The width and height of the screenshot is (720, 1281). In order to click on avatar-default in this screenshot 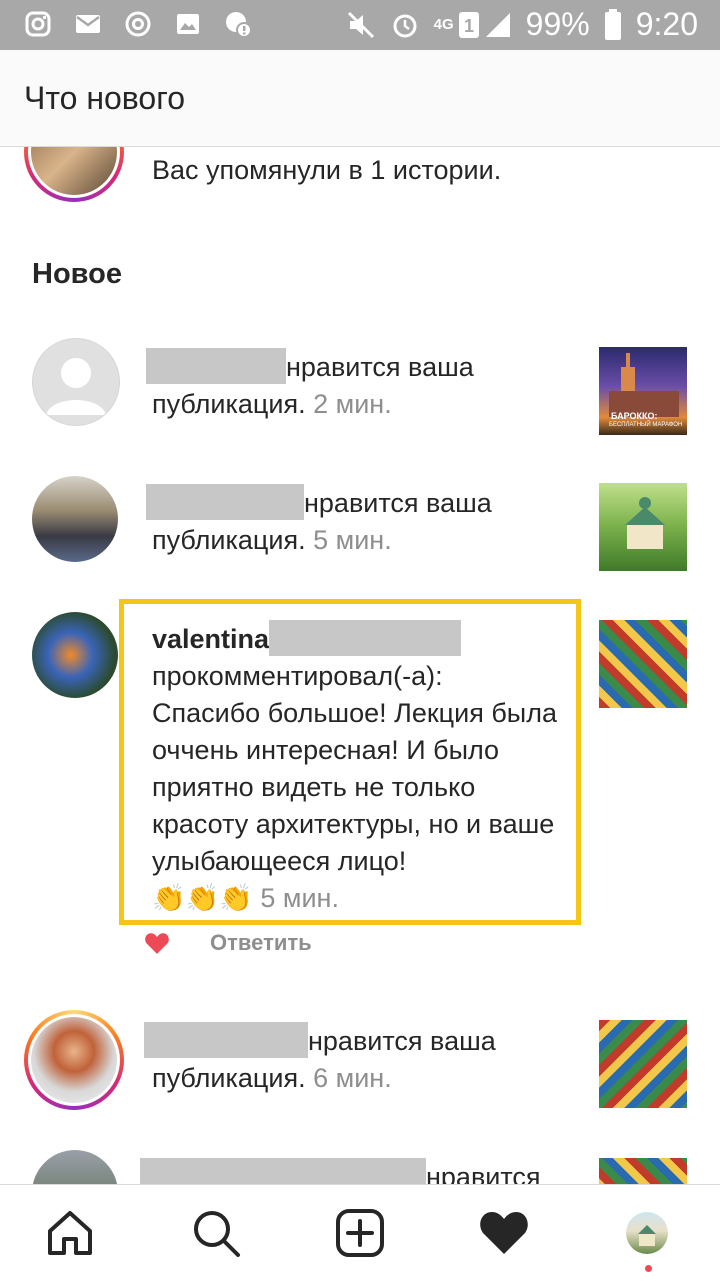, I will do `click(76, 382)`.